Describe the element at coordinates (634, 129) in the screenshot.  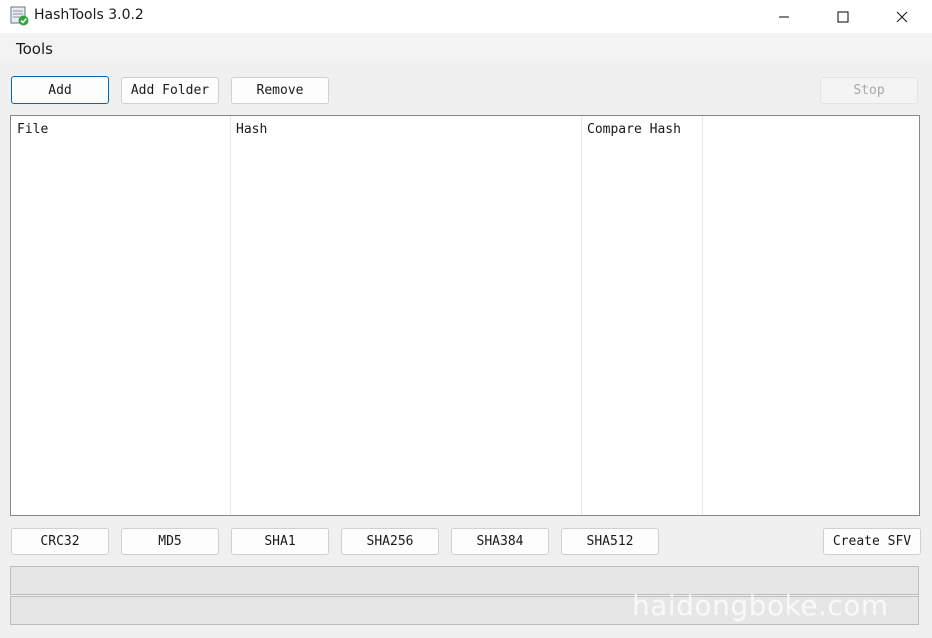
I see `column-header-compare-hash: Compare Hash` at that location.